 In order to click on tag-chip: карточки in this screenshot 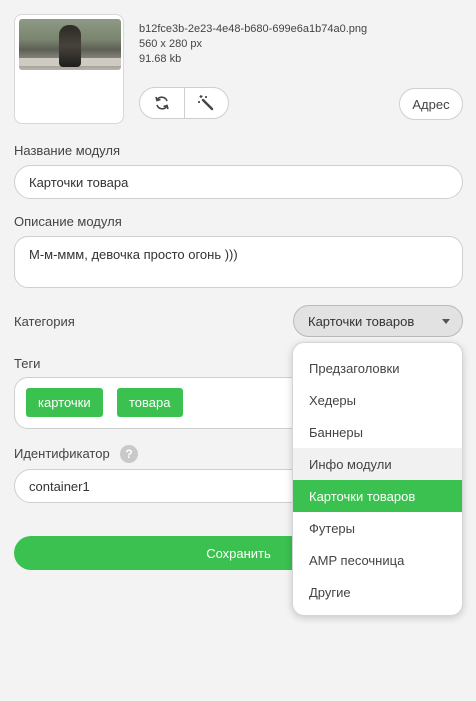, I will do `click(64, 402)`.